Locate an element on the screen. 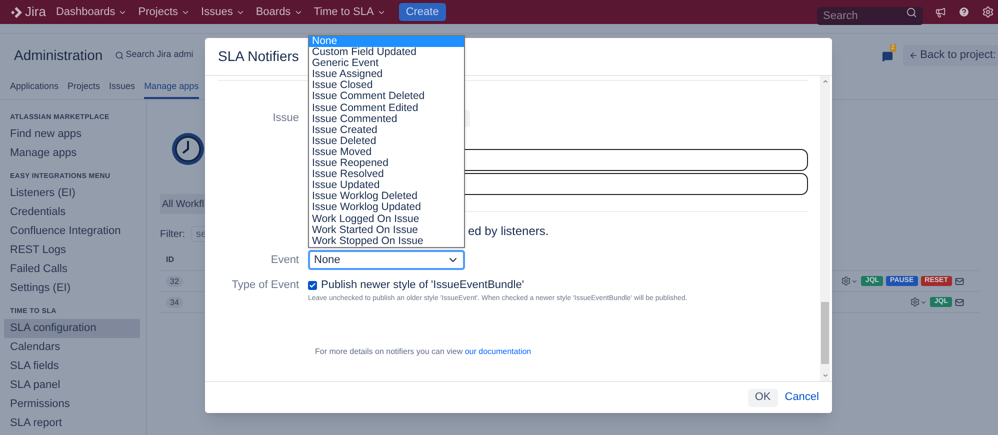 Image resolution: width=998 pixels, height=435 pixels. event-option: Issue Moved is located at coordinates (386, 152).